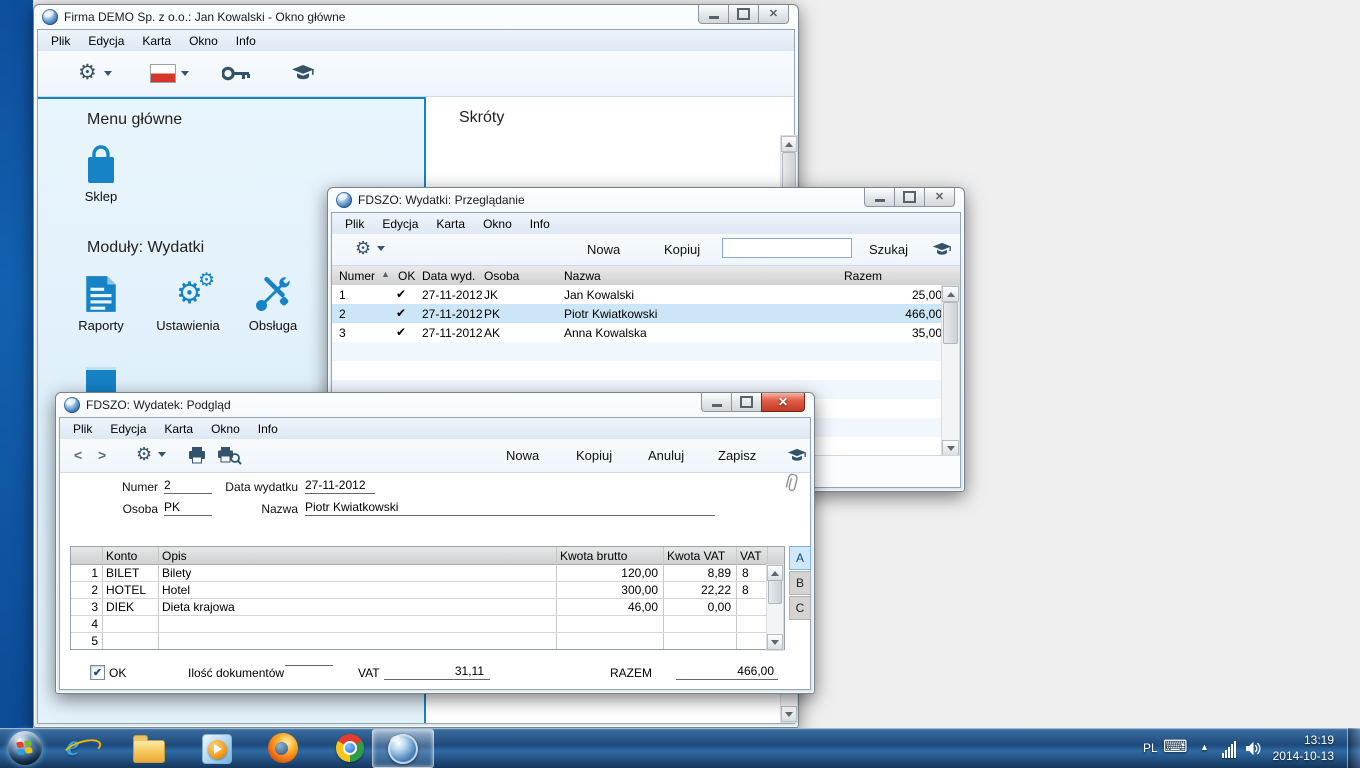  What do you see at coordinates (78, 455) in the screenshot?
I see `prev-record-button: <` at bounding box center [78, 455].